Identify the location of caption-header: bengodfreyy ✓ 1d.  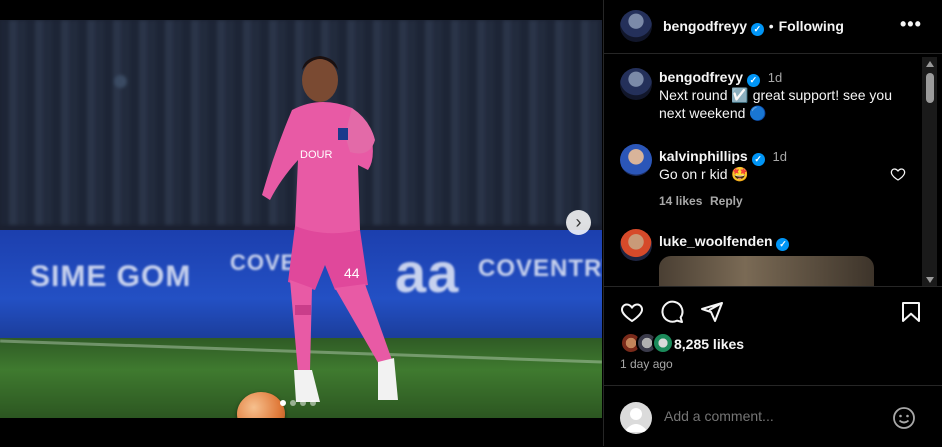
(720, 77).